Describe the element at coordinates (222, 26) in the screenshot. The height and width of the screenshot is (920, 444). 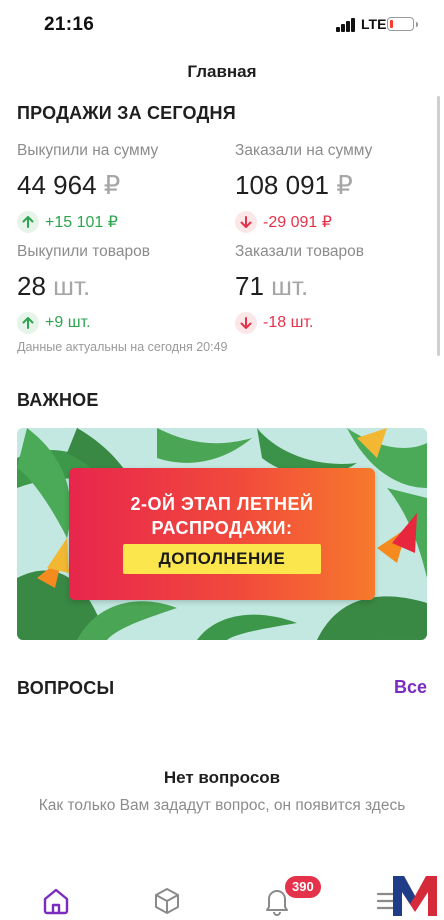
I see `status-bar: 21:16 LTE` at that location.